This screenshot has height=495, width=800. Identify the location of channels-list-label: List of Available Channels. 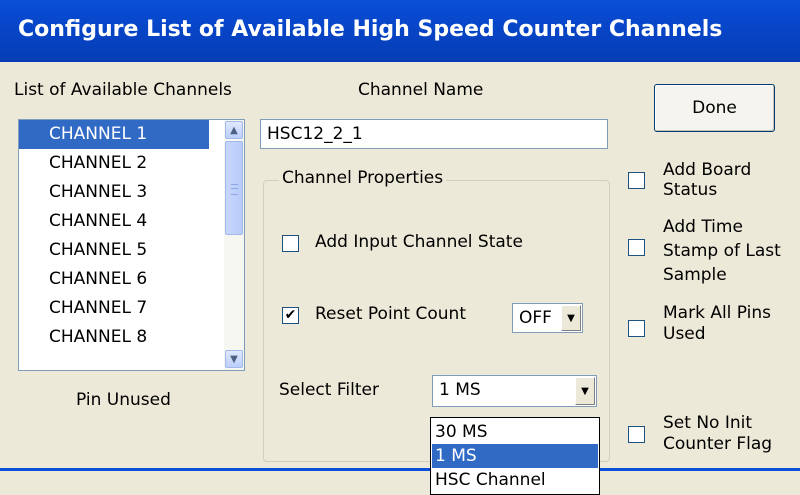
(123, 90).